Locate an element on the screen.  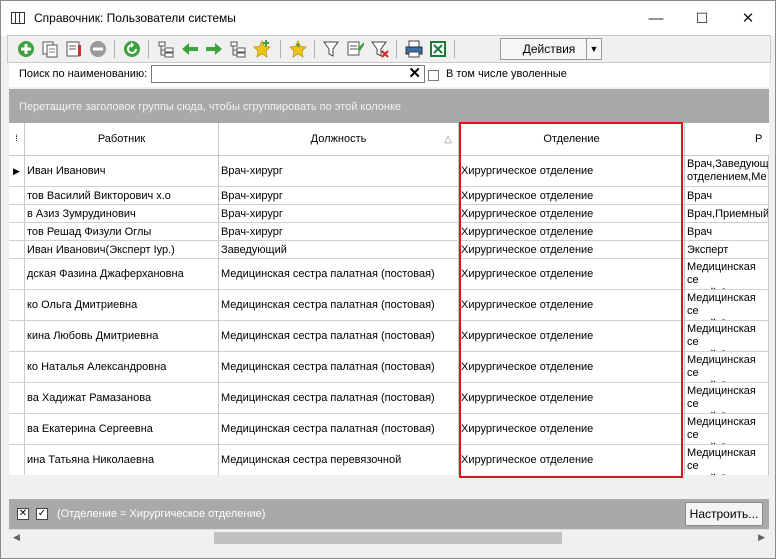
cell-worker: ко Наталья Александровна is located at coordinates (122, 367).